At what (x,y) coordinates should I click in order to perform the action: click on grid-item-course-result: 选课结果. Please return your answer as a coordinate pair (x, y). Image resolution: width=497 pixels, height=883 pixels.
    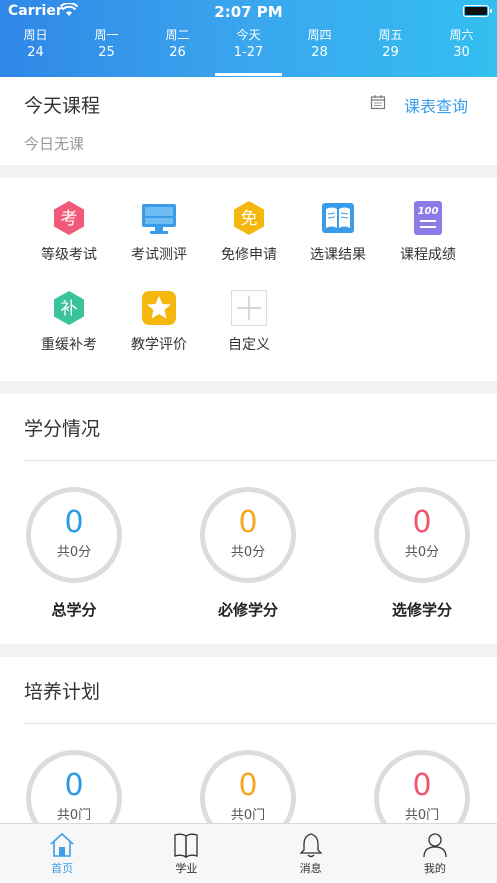
    Looking at the image, I should click on (338, 232).